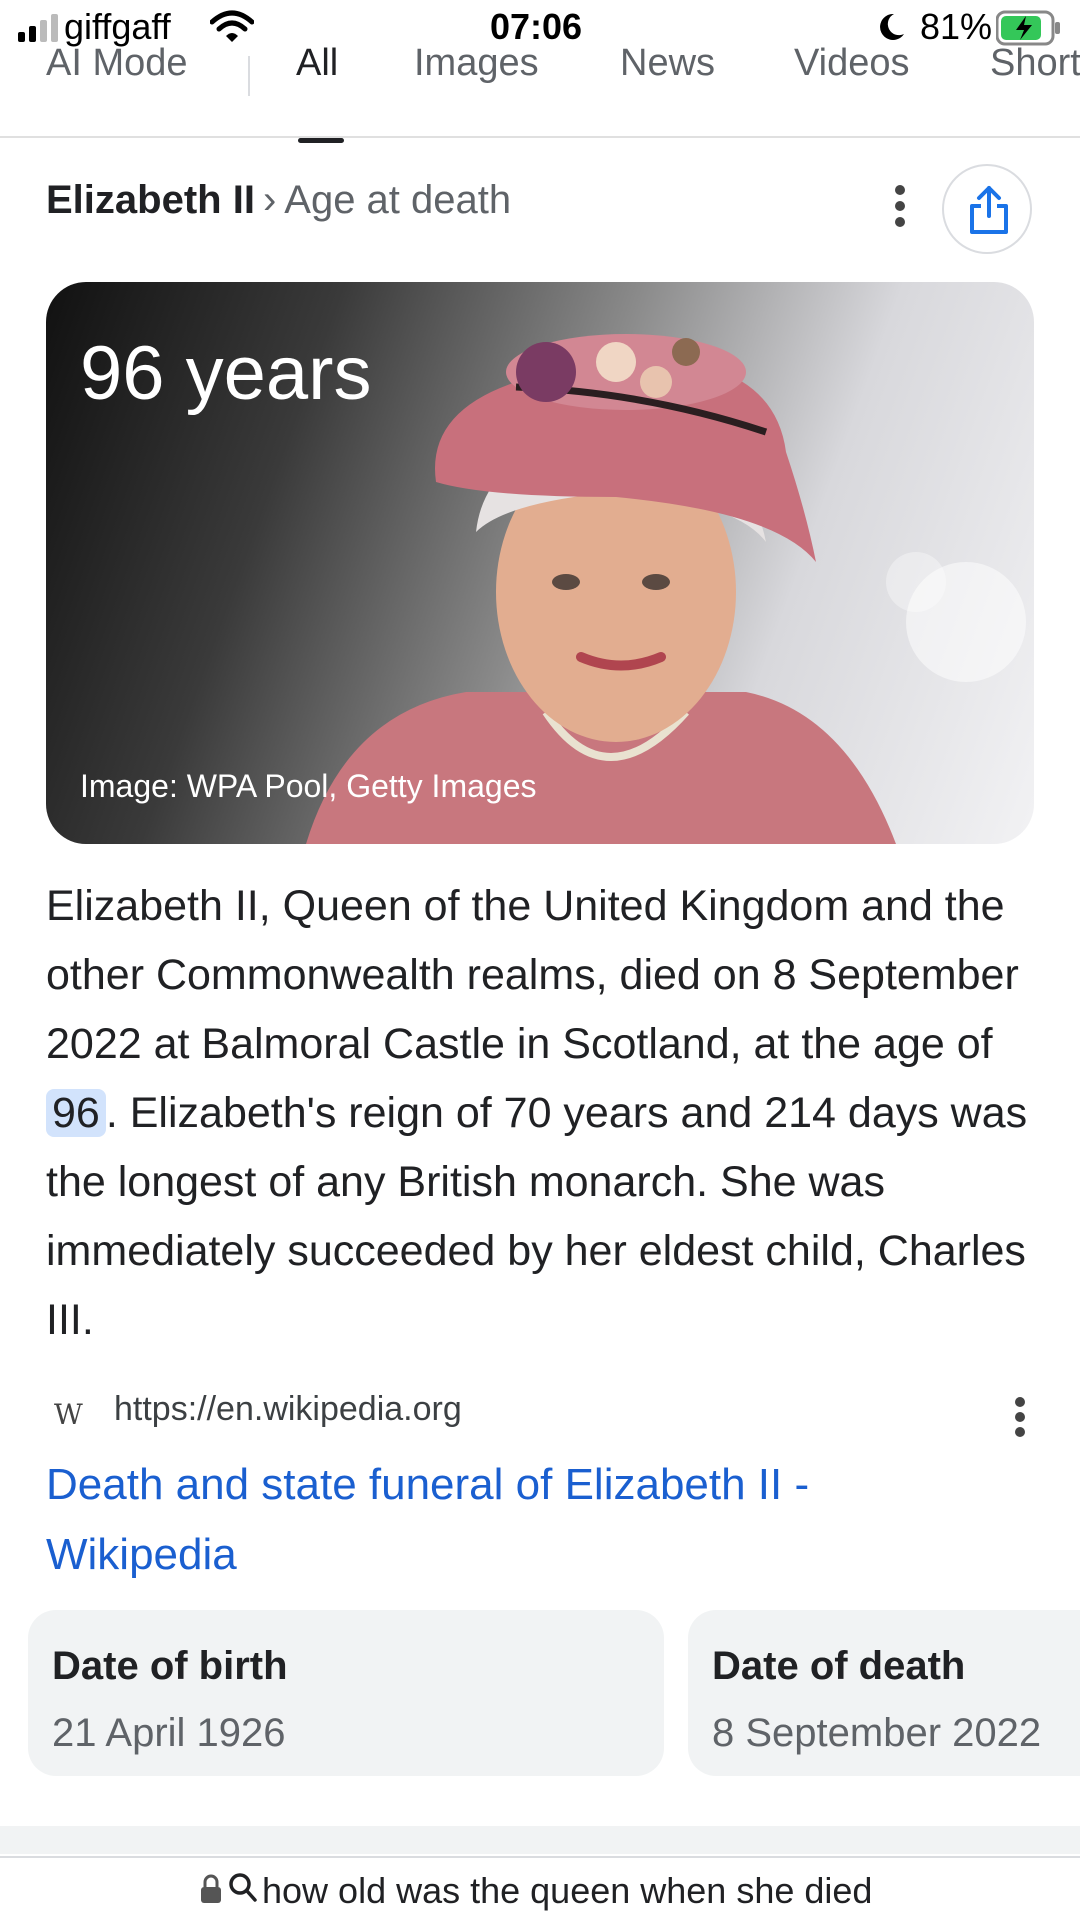 The width and height of the screenshot is (1080, 1922). What do you see at coordinates (540, 91) in the screenshot?
I see `search-tabs: AI Mode All Images News Videos Short` at bounding box center [540, 91].